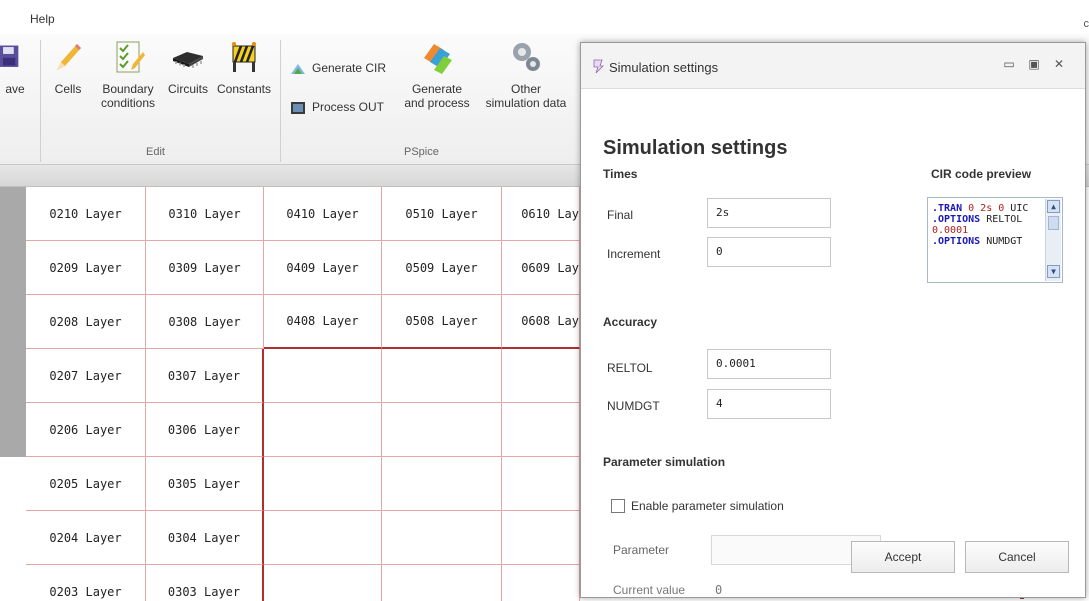  Describe the element at coordinates (42, 19) in the screenshot. I see `menu-help: Help` at that location.